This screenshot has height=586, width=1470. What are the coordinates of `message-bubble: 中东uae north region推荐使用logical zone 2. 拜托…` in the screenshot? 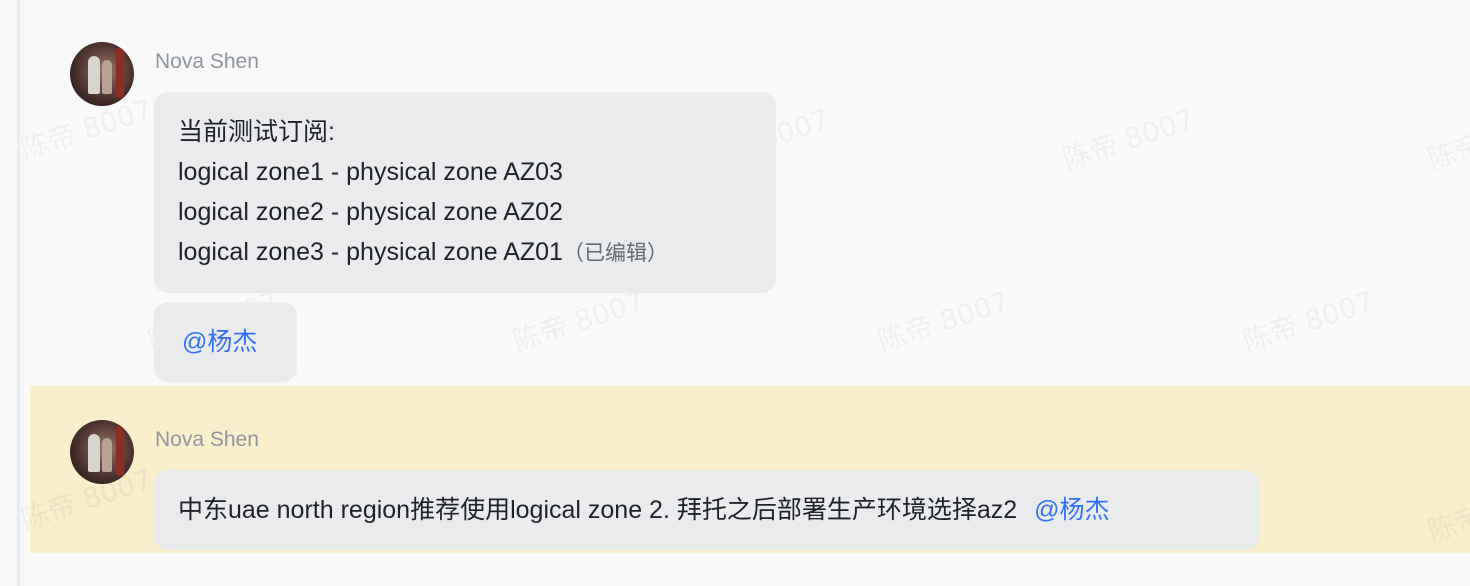 It's located at (706, 510).